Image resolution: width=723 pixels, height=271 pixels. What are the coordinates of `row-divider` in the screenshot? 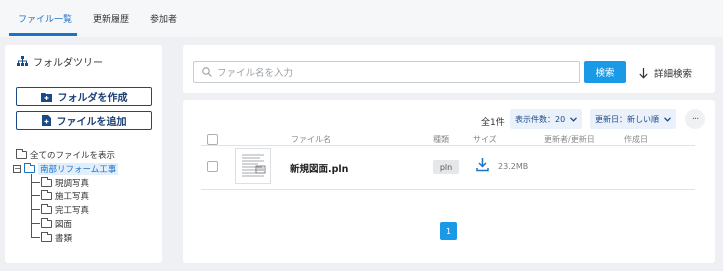 It's located at (448, 189).